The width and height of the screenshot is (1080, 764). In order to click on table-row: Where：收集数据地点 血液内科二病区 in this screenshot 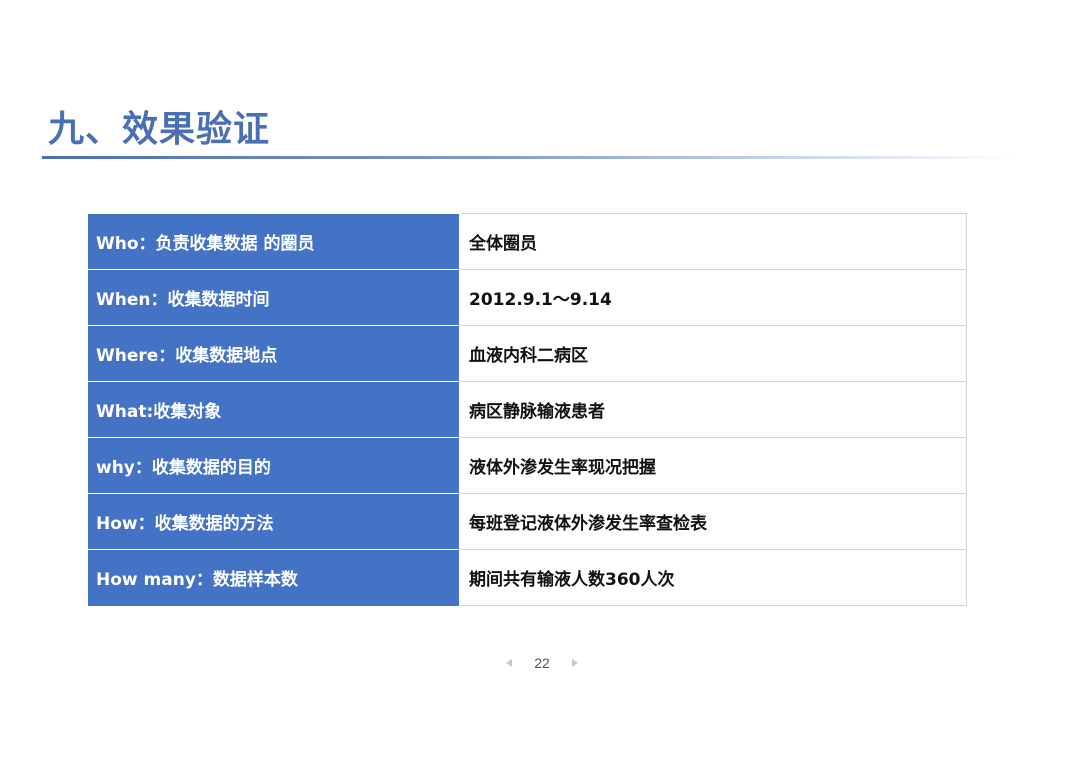, I will do `click(527, 353)`.